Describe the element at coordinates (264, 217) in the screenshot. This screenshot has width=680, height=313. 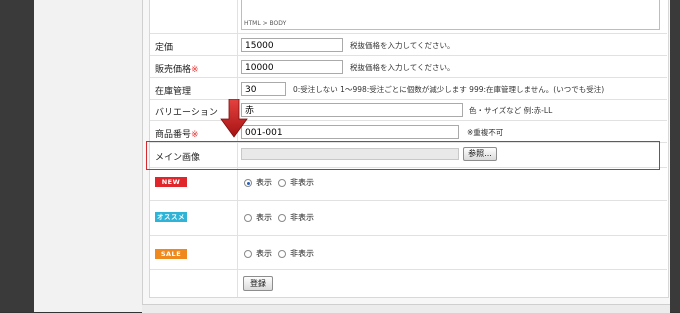
I see `recommend-show-label: 表示` at that location.